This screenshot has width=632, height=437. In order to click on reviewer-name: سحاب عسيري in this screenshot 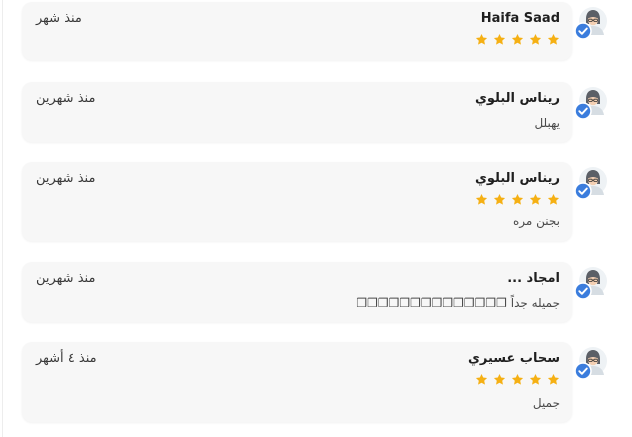, I will do `click(513, 358)`.